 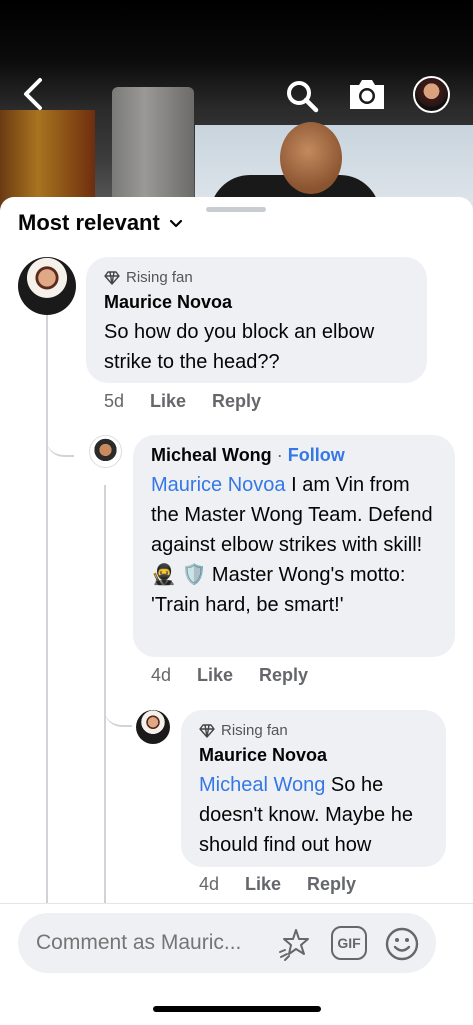 I want to click on gif-button: GIF, so click(x=349, y=943).